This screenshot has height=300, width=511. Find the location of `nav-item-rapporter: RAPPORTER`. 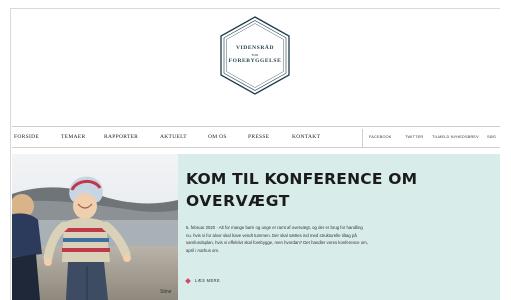

nav-item-rapporter: RAPPORTER is located at coordinates (121, 137).